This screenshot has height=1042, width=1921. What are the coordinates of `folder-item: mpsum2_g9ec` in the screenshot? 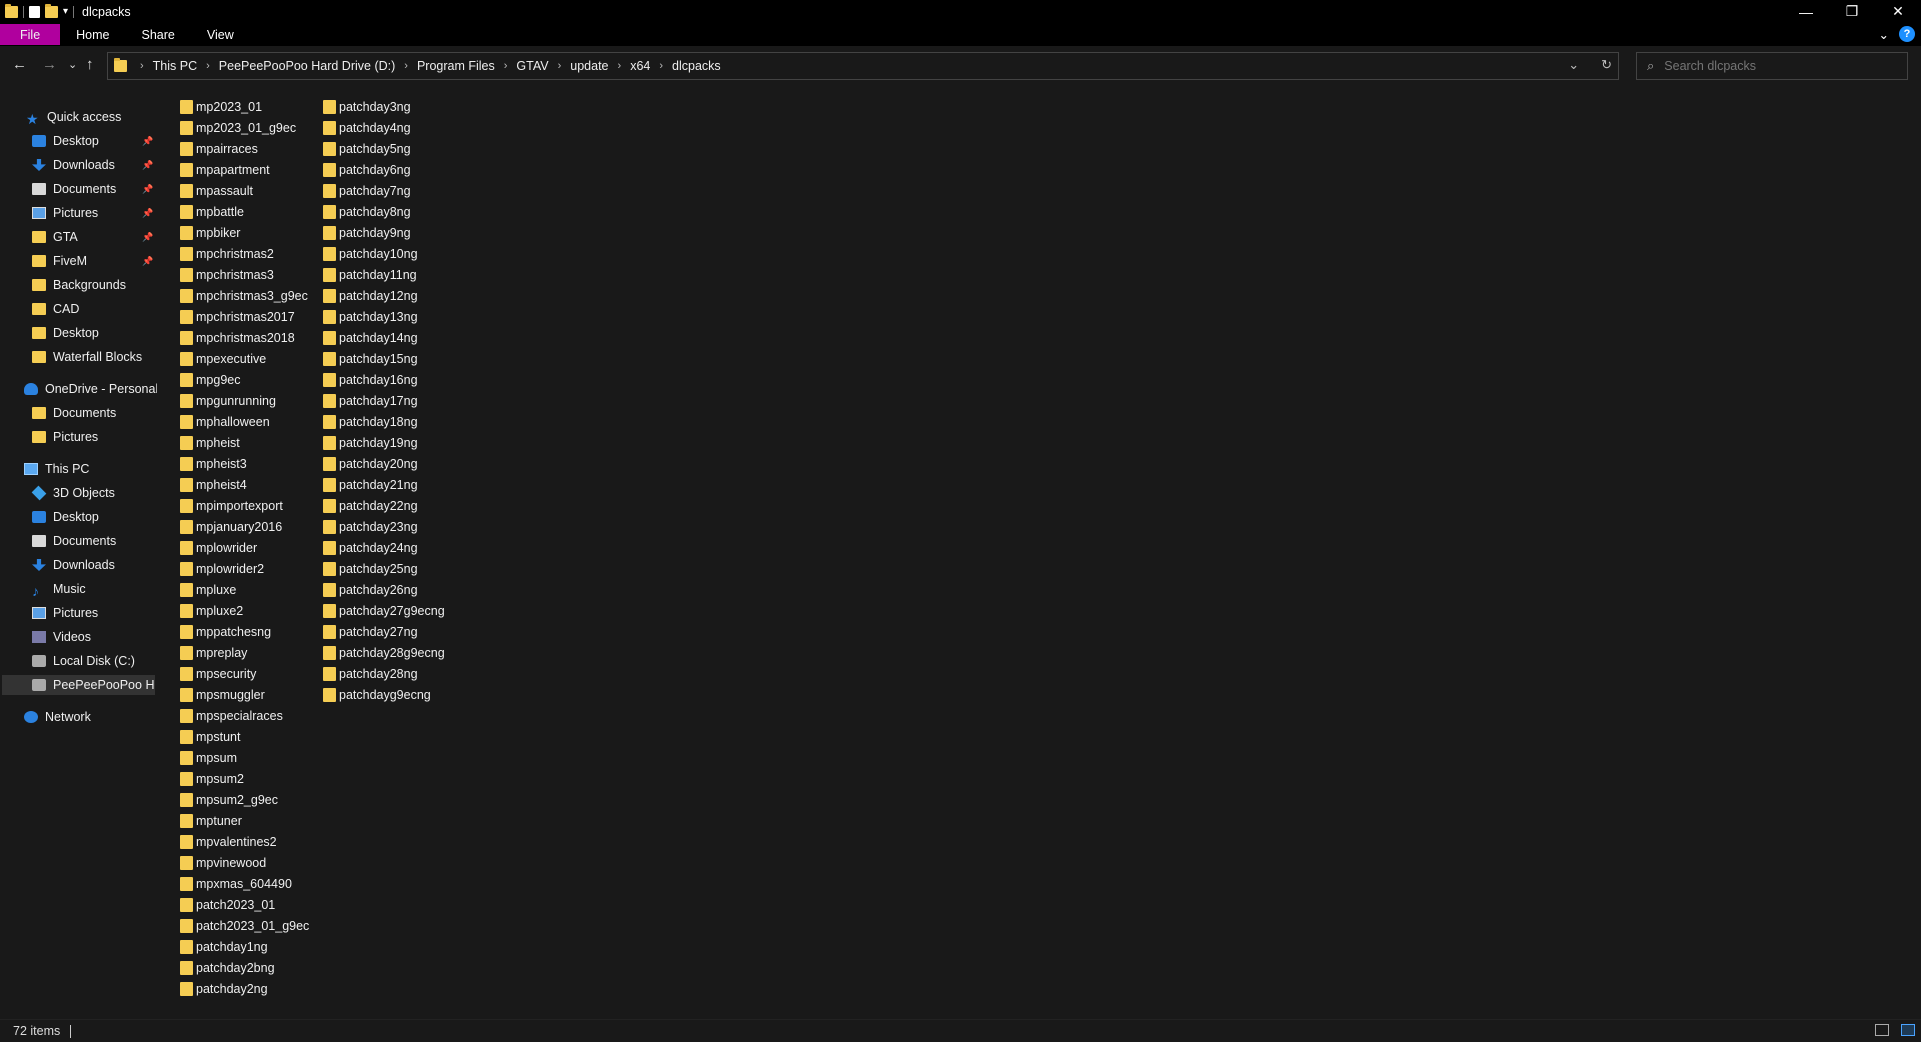 It's located at (244, 799).